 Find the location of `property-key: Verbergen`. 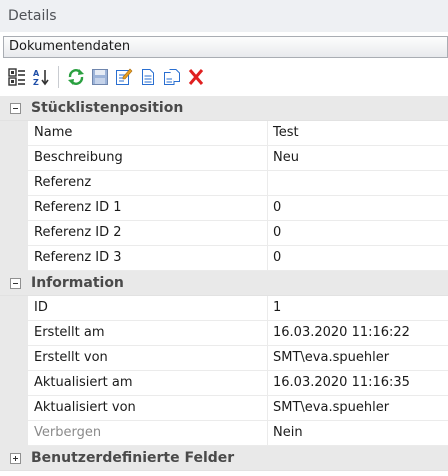

property-key: Verbergen is located at coordinates (148, 433).